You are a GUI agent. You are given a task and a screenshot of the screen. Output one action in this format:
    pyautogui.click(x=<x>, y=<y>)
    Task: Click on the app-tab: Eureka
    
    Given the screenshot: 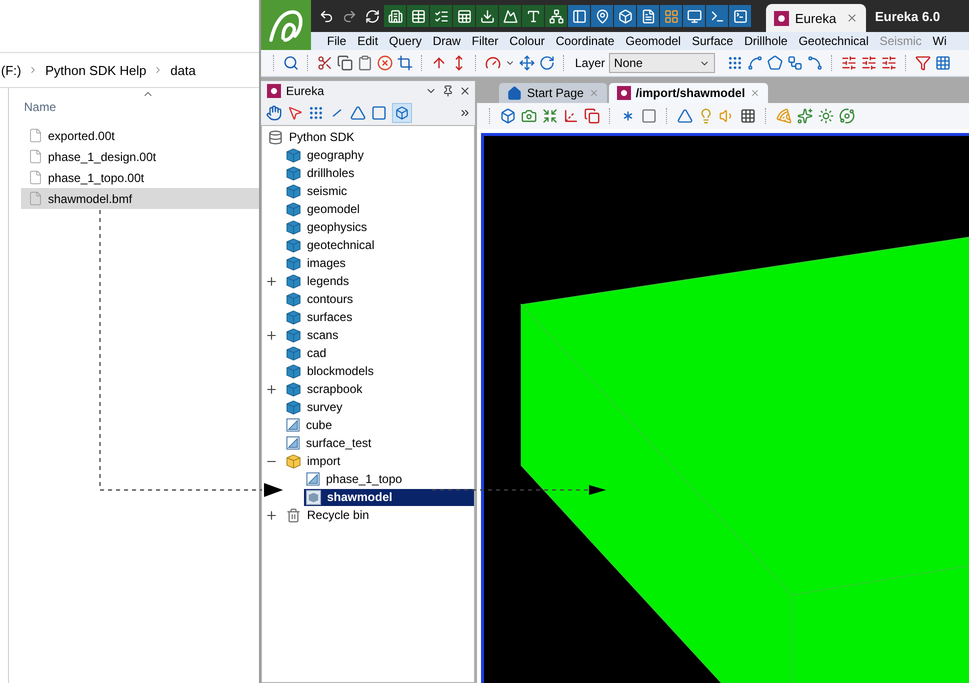 What is the action you would take?
    pyautogui.click(x=816, y=18)
    